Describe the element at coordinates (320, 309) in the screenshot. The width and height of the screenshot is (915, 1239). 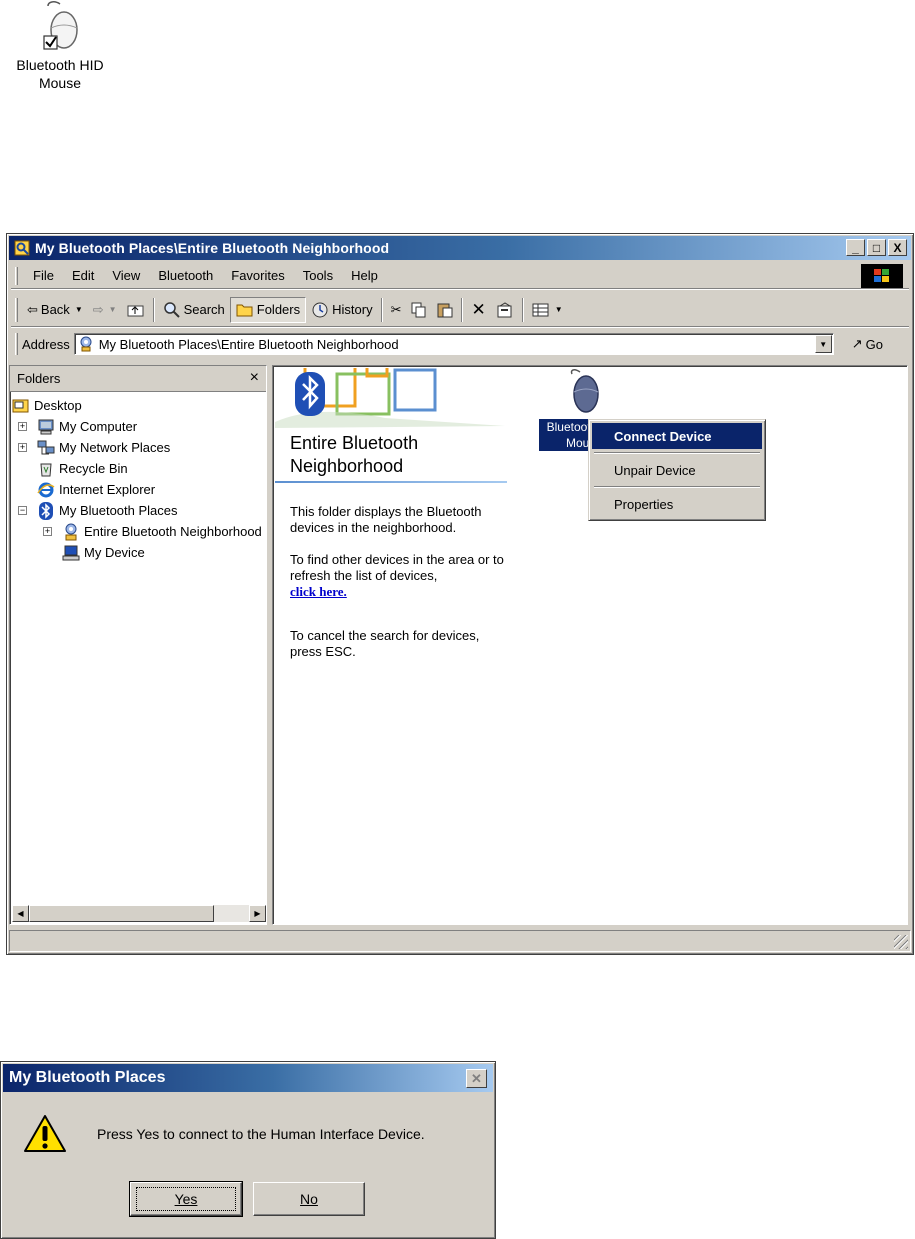
I see `history-icon` at that location.